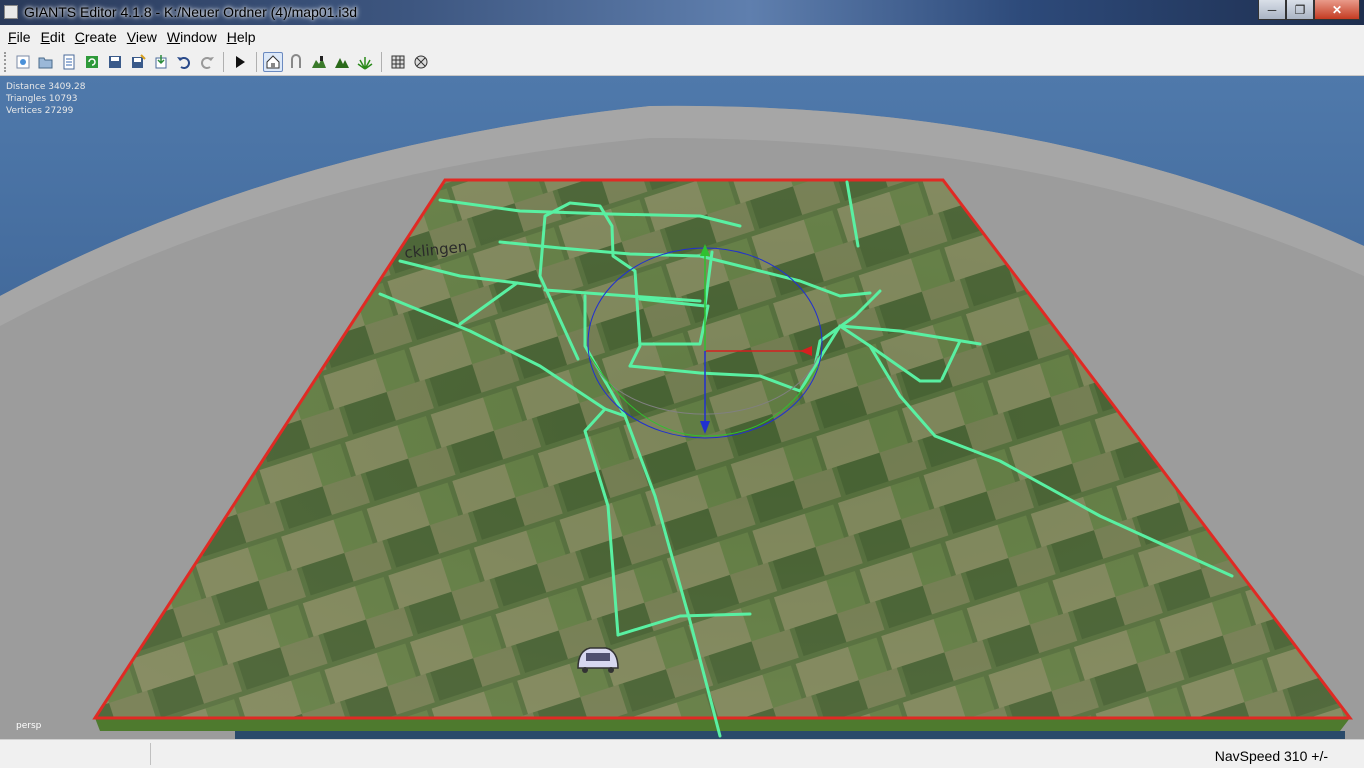 This screenshot has height=768, width=1364. I want to click on properties-icon, so click(69, 61).